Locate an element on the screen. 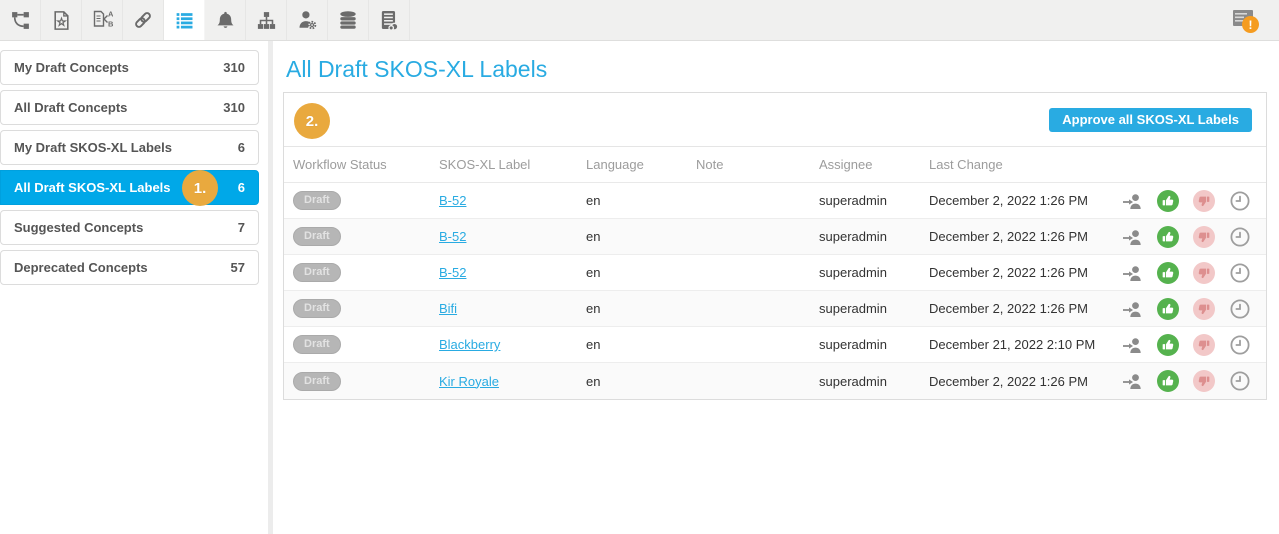 This screenshot has height=534, width=1279. link-icon is located at coordinates (143, 20).